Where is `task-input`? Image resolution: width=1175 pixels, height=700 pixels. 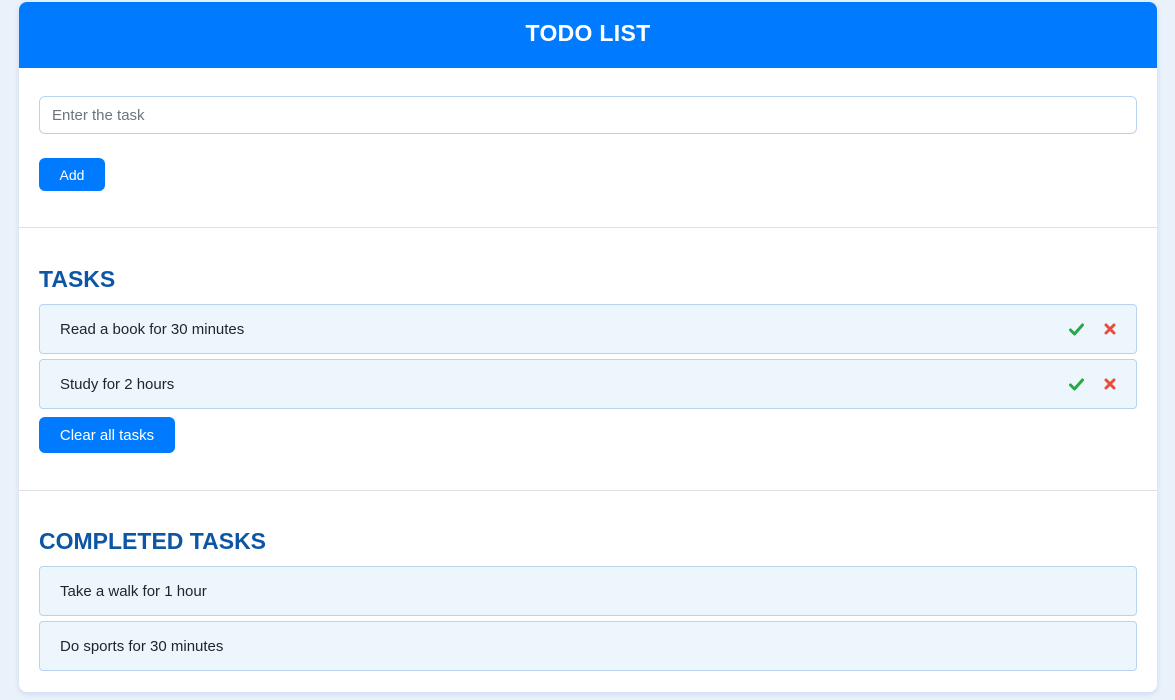
task-input is located at coordinates (588, 115).